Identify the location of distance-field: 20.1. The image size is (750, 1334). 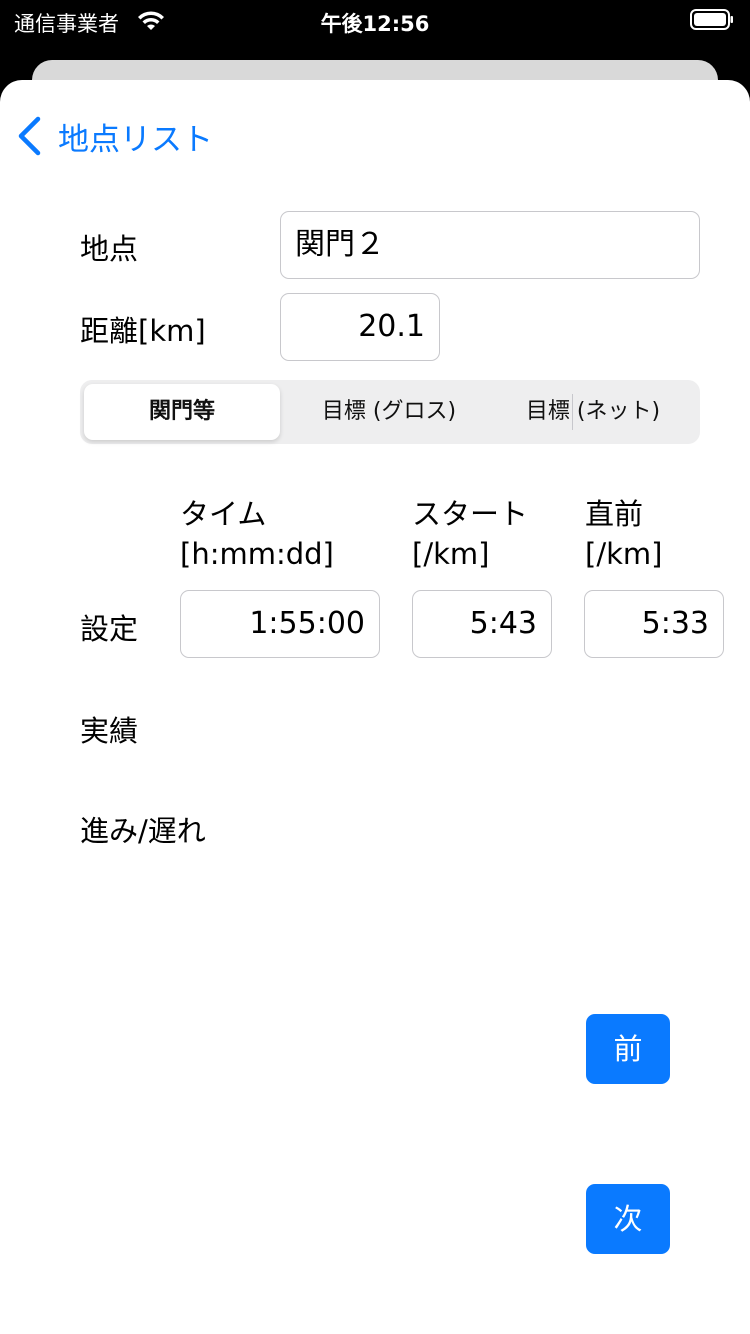
(360, 327).